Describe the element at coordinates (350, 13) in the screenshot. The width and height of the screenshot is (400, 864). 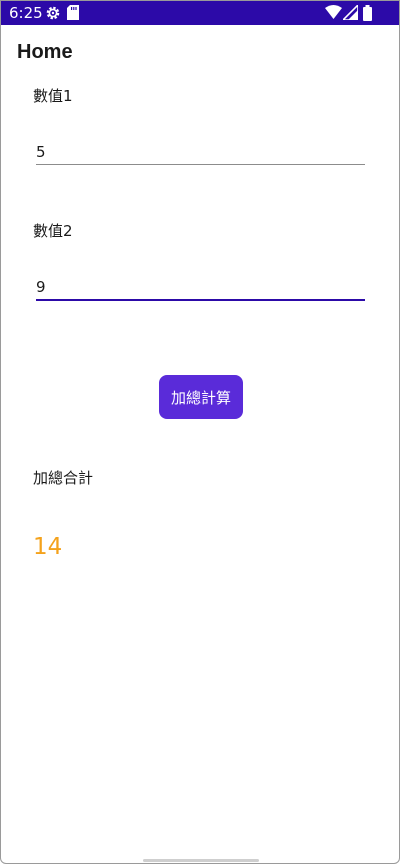
I see `cell-signal-icon` at that location.